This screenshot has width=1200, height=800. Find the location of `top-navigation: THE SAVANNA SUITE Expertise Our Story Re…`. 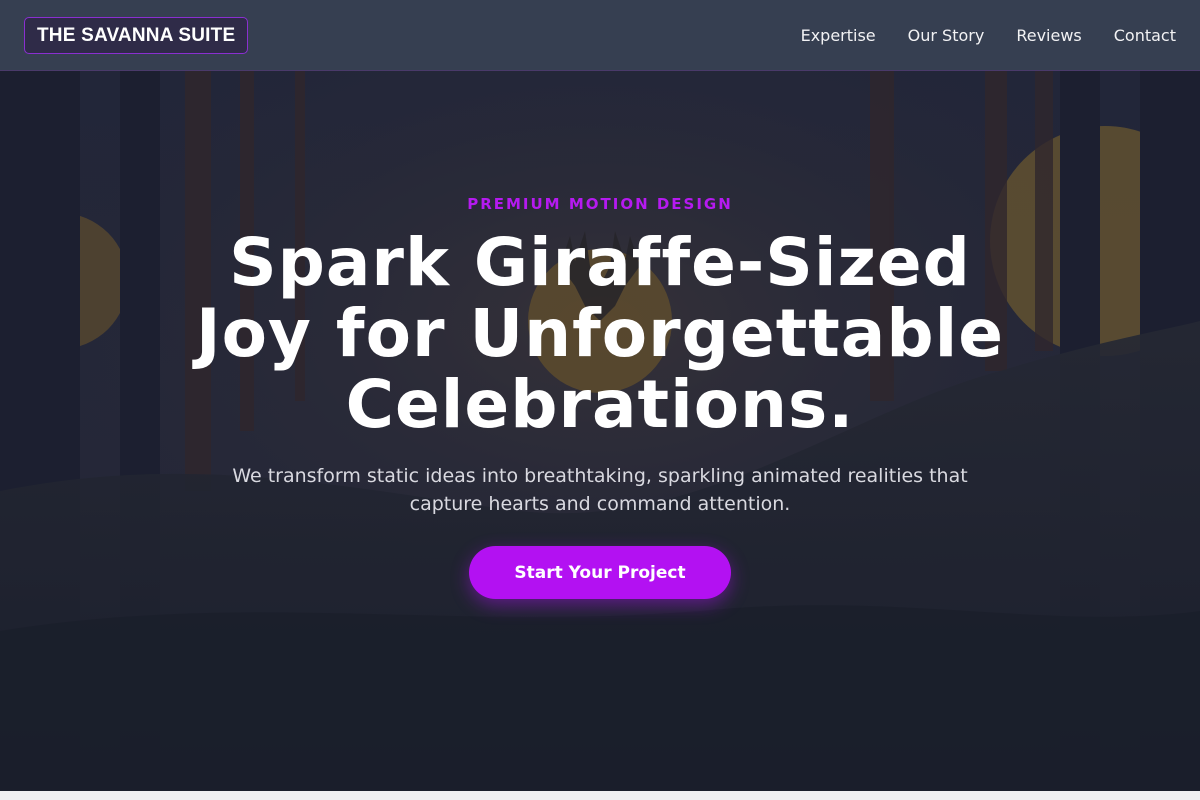

top-navigation: THE SAVANNA SUITE Expertise Our Story Re… is located at coordinates (600, 35).